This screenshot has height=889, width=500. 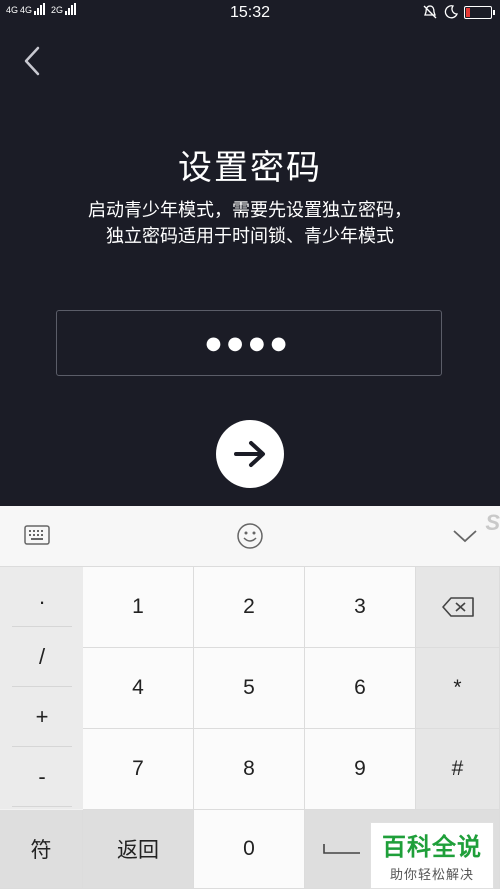 I want to click on key-star: *, so click(x=458, y=688).